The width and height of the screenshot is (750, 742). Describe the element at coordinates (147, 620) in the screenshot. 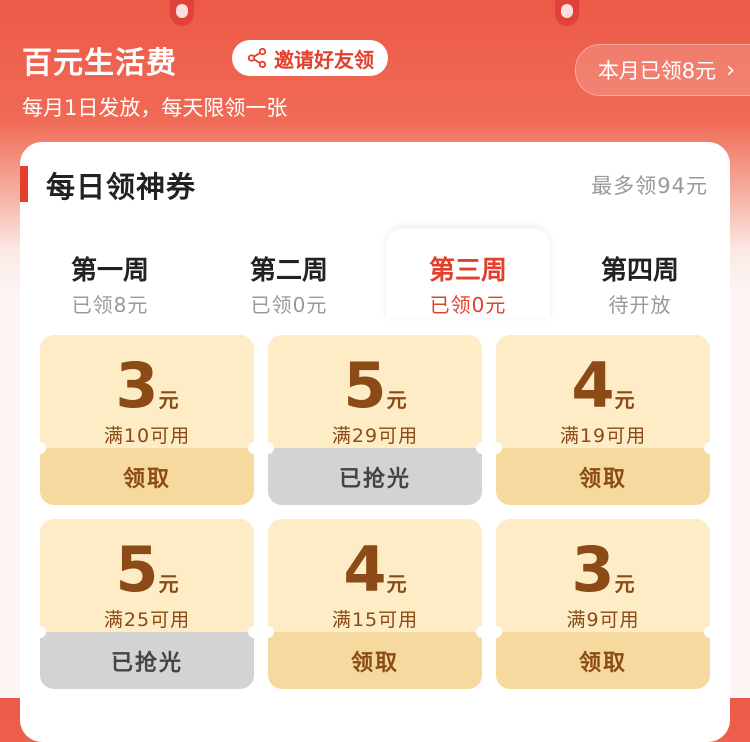

I see `coupon-condition: 满25可用` at that location.